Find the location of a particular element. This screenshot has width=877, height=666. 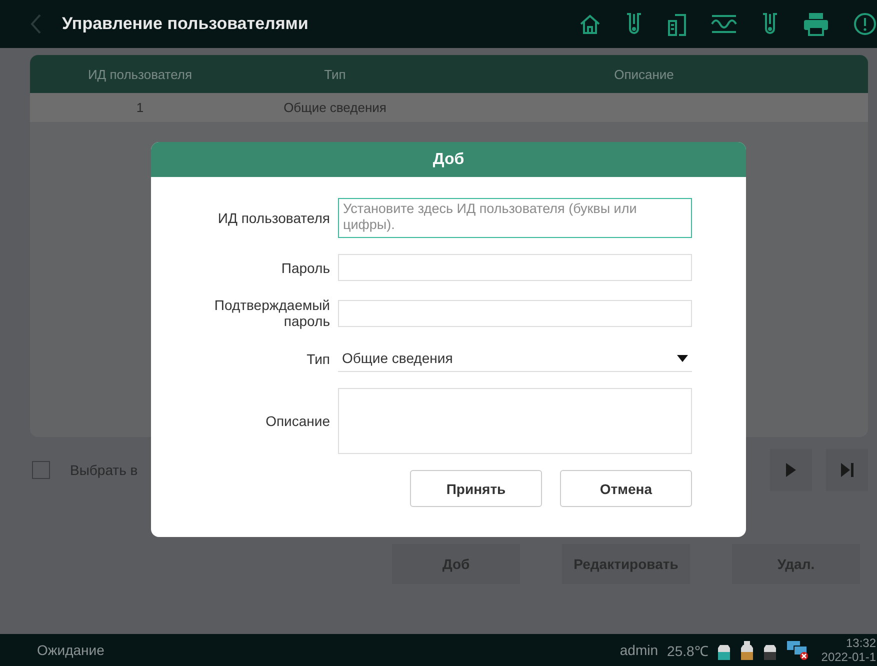

printer-icon is located at coordinates (816, 24).